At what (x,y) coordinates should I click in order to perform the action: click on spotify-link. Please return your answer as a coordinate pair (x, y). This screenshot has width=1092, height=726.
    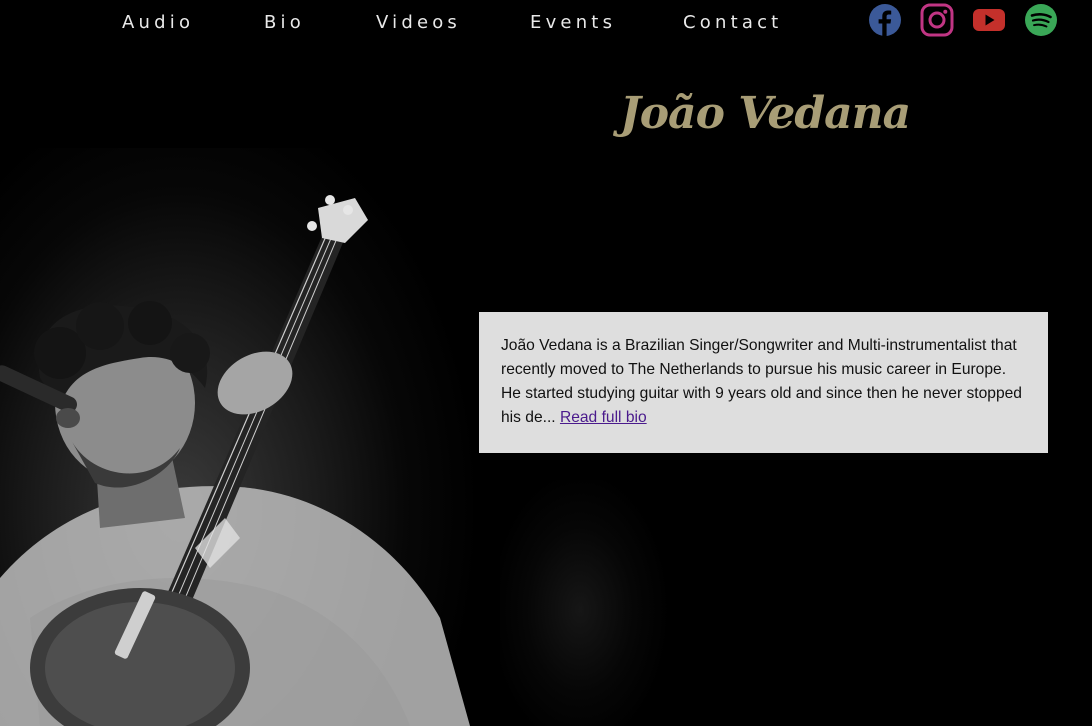
    Looking at the image, I should click on (1041, 20).